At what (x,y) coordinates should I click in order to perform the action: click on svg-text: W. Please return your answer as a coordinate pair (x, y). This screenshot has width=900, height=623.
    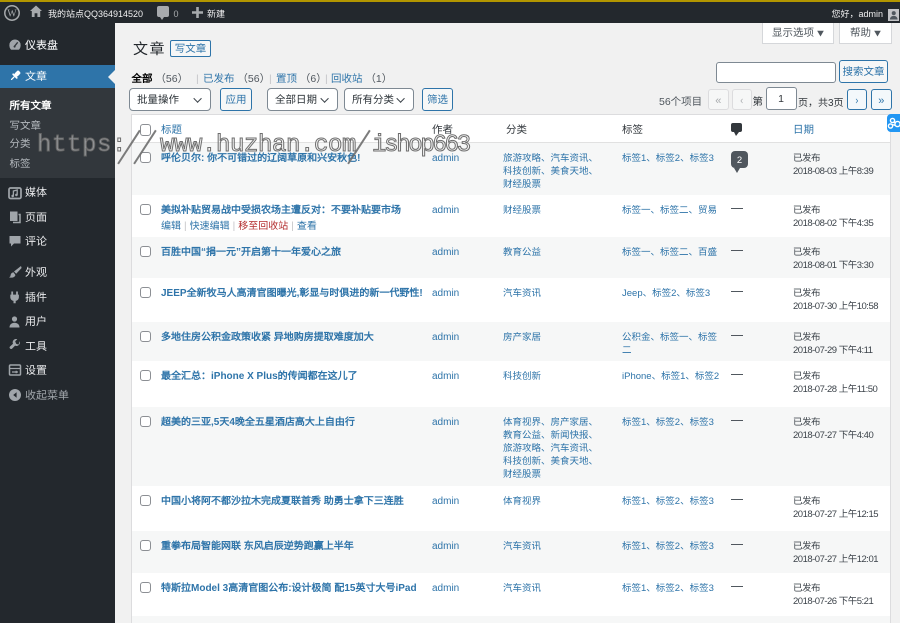
    Looking at the image, I should click on (12, 13).